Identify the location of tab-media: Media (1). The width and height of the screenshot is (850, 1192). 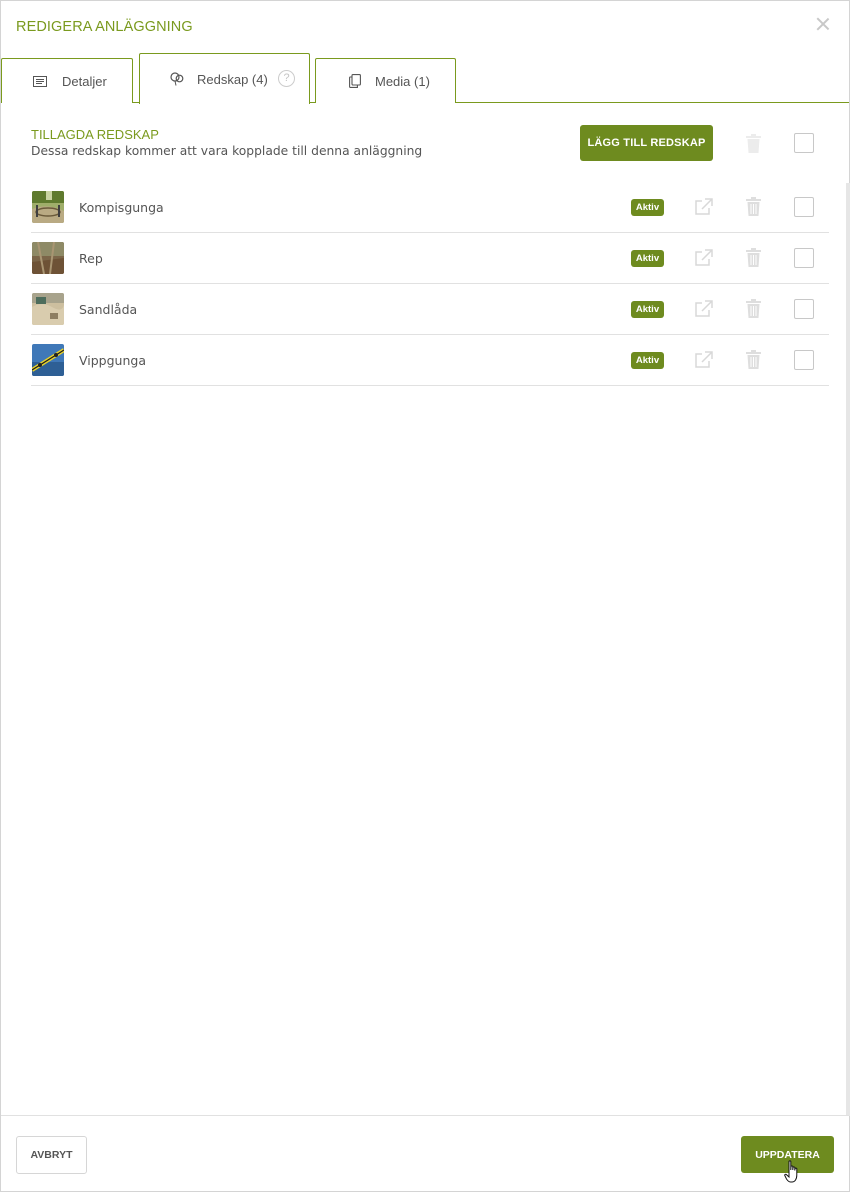
(385, 80).